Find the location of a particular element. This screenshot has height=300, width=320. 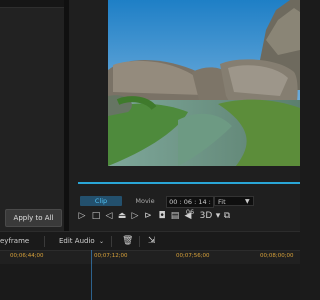

clip-mode-button: Clip is located at coordinates (101, 201).